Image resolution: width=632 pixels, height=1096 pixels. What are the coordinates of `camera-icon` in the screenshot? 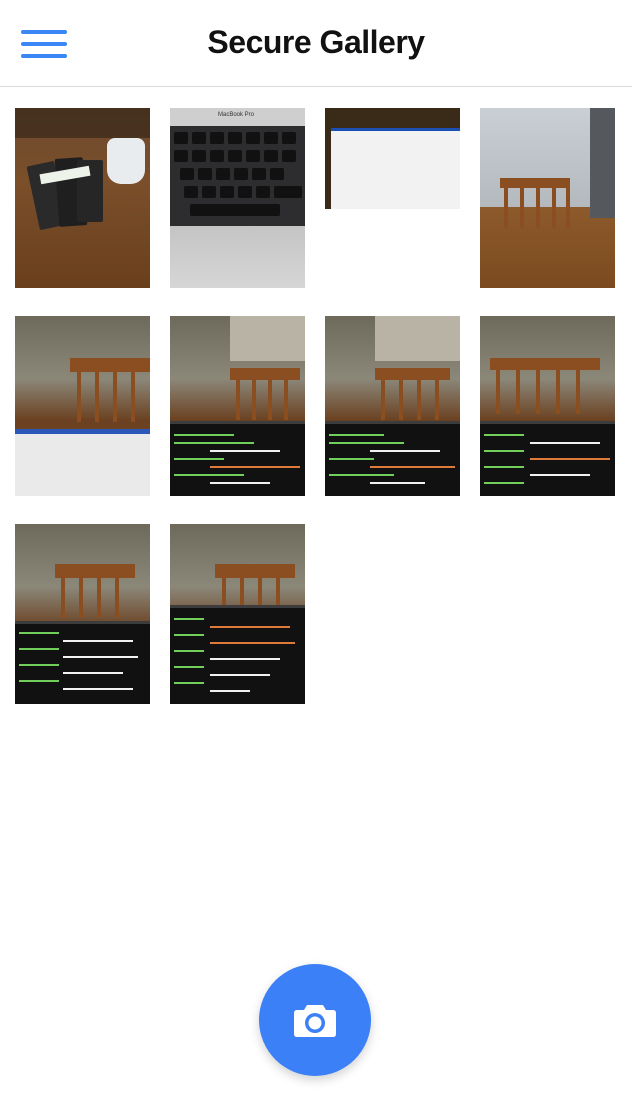 It's located at (315, 1021).